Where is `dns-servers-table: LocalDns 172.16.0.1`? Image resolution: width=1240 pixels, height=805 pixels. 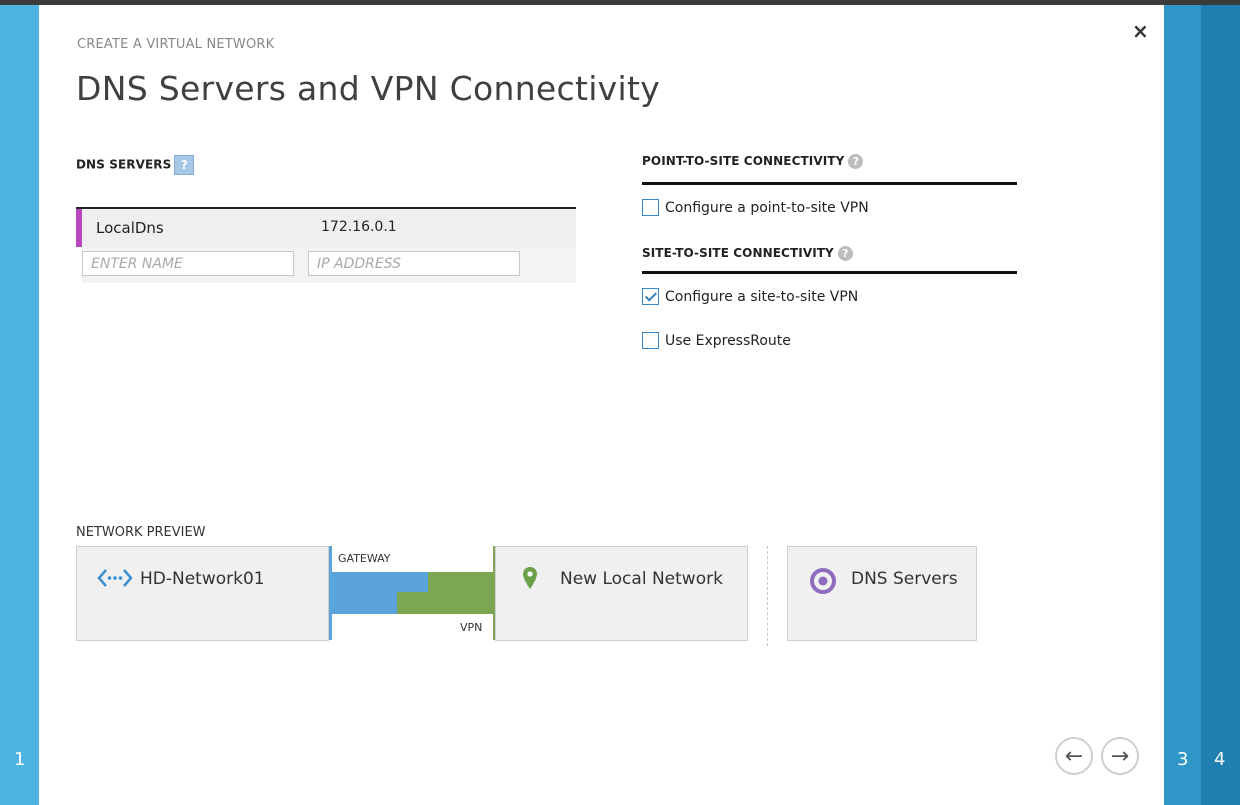
dns-servers-table: LocalDns 172.16.0.1 is located at coordinates (326, 245).